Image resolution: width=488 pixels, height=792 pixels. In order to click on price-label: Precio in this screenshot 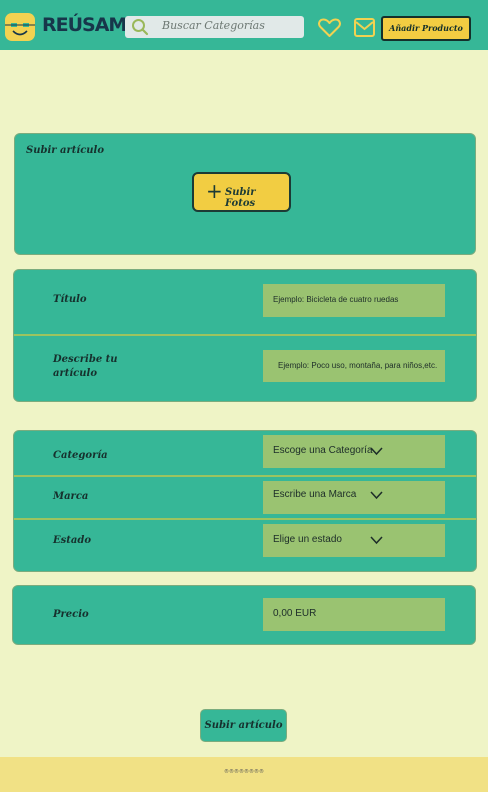, I will do `click(71, 614)`.